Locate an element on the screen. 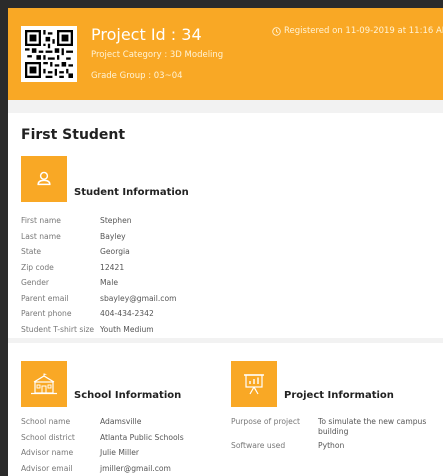 This screenshot has width=443, height=476. person-icon is located at coordinates (44, 179).